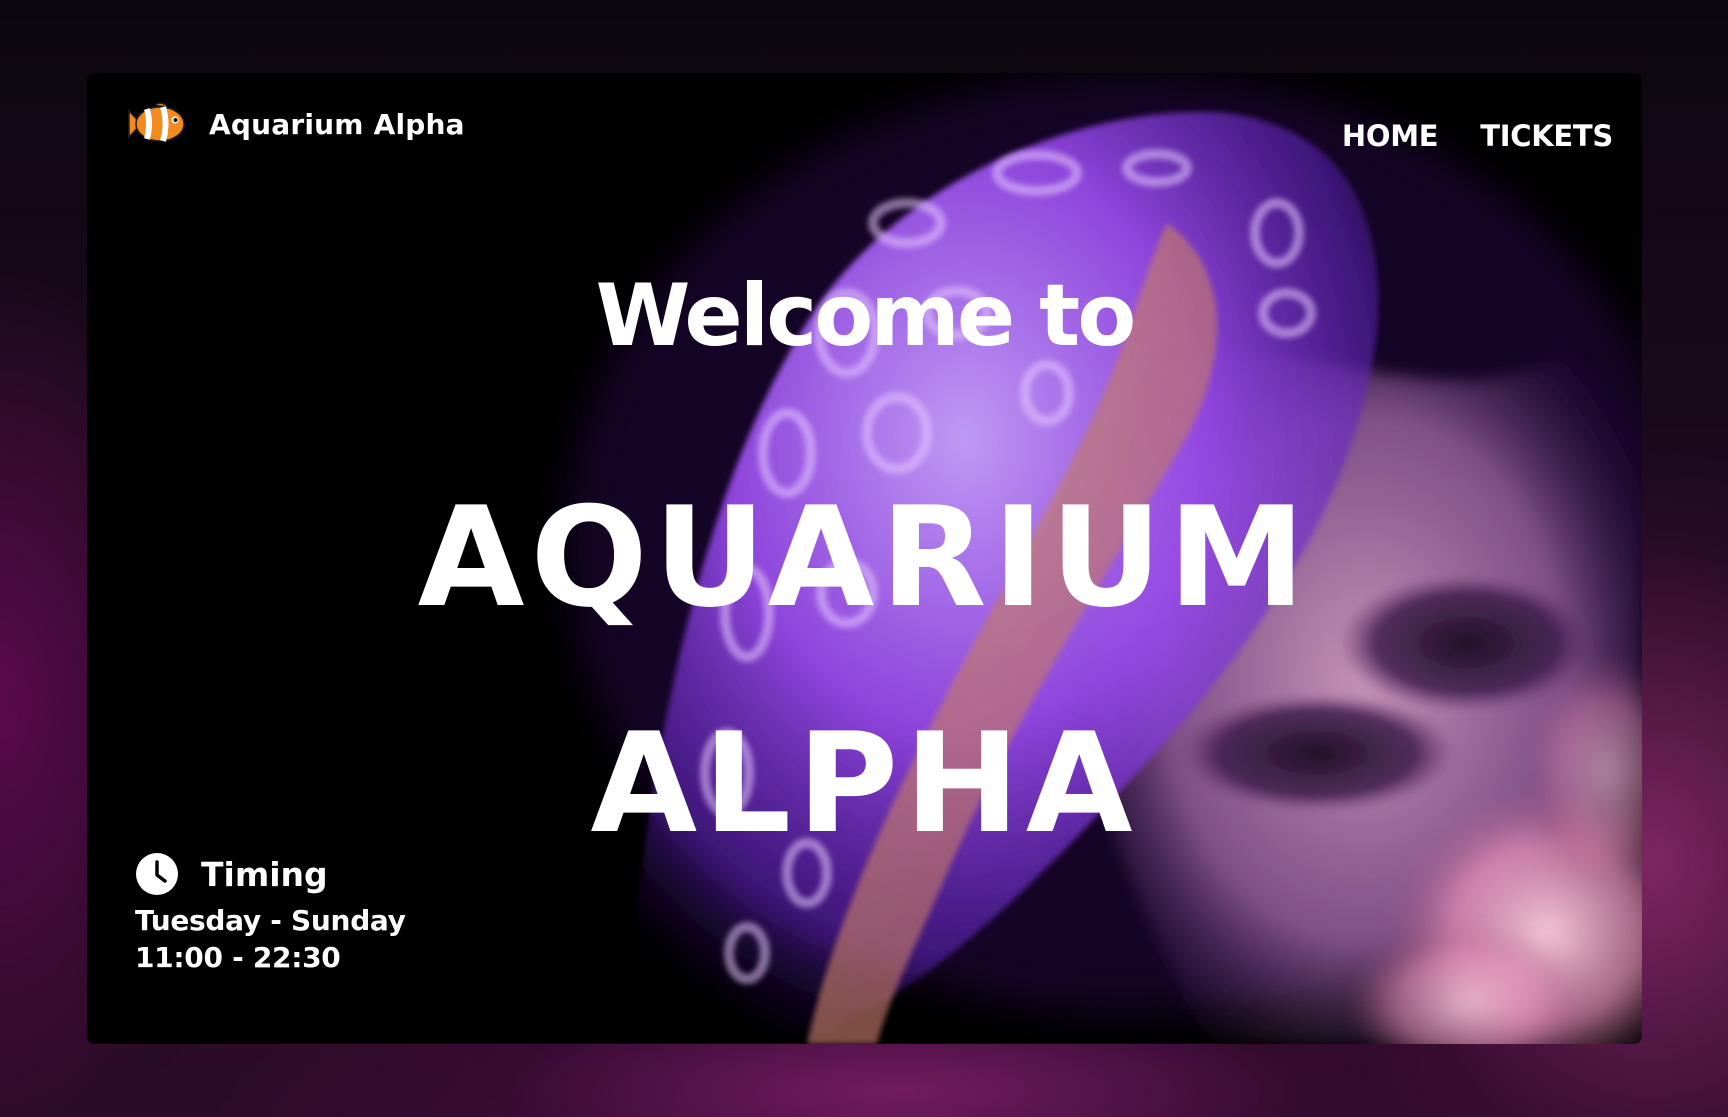  I want to click on hero-title-line1: AQUARIUM, so click(864, 557).